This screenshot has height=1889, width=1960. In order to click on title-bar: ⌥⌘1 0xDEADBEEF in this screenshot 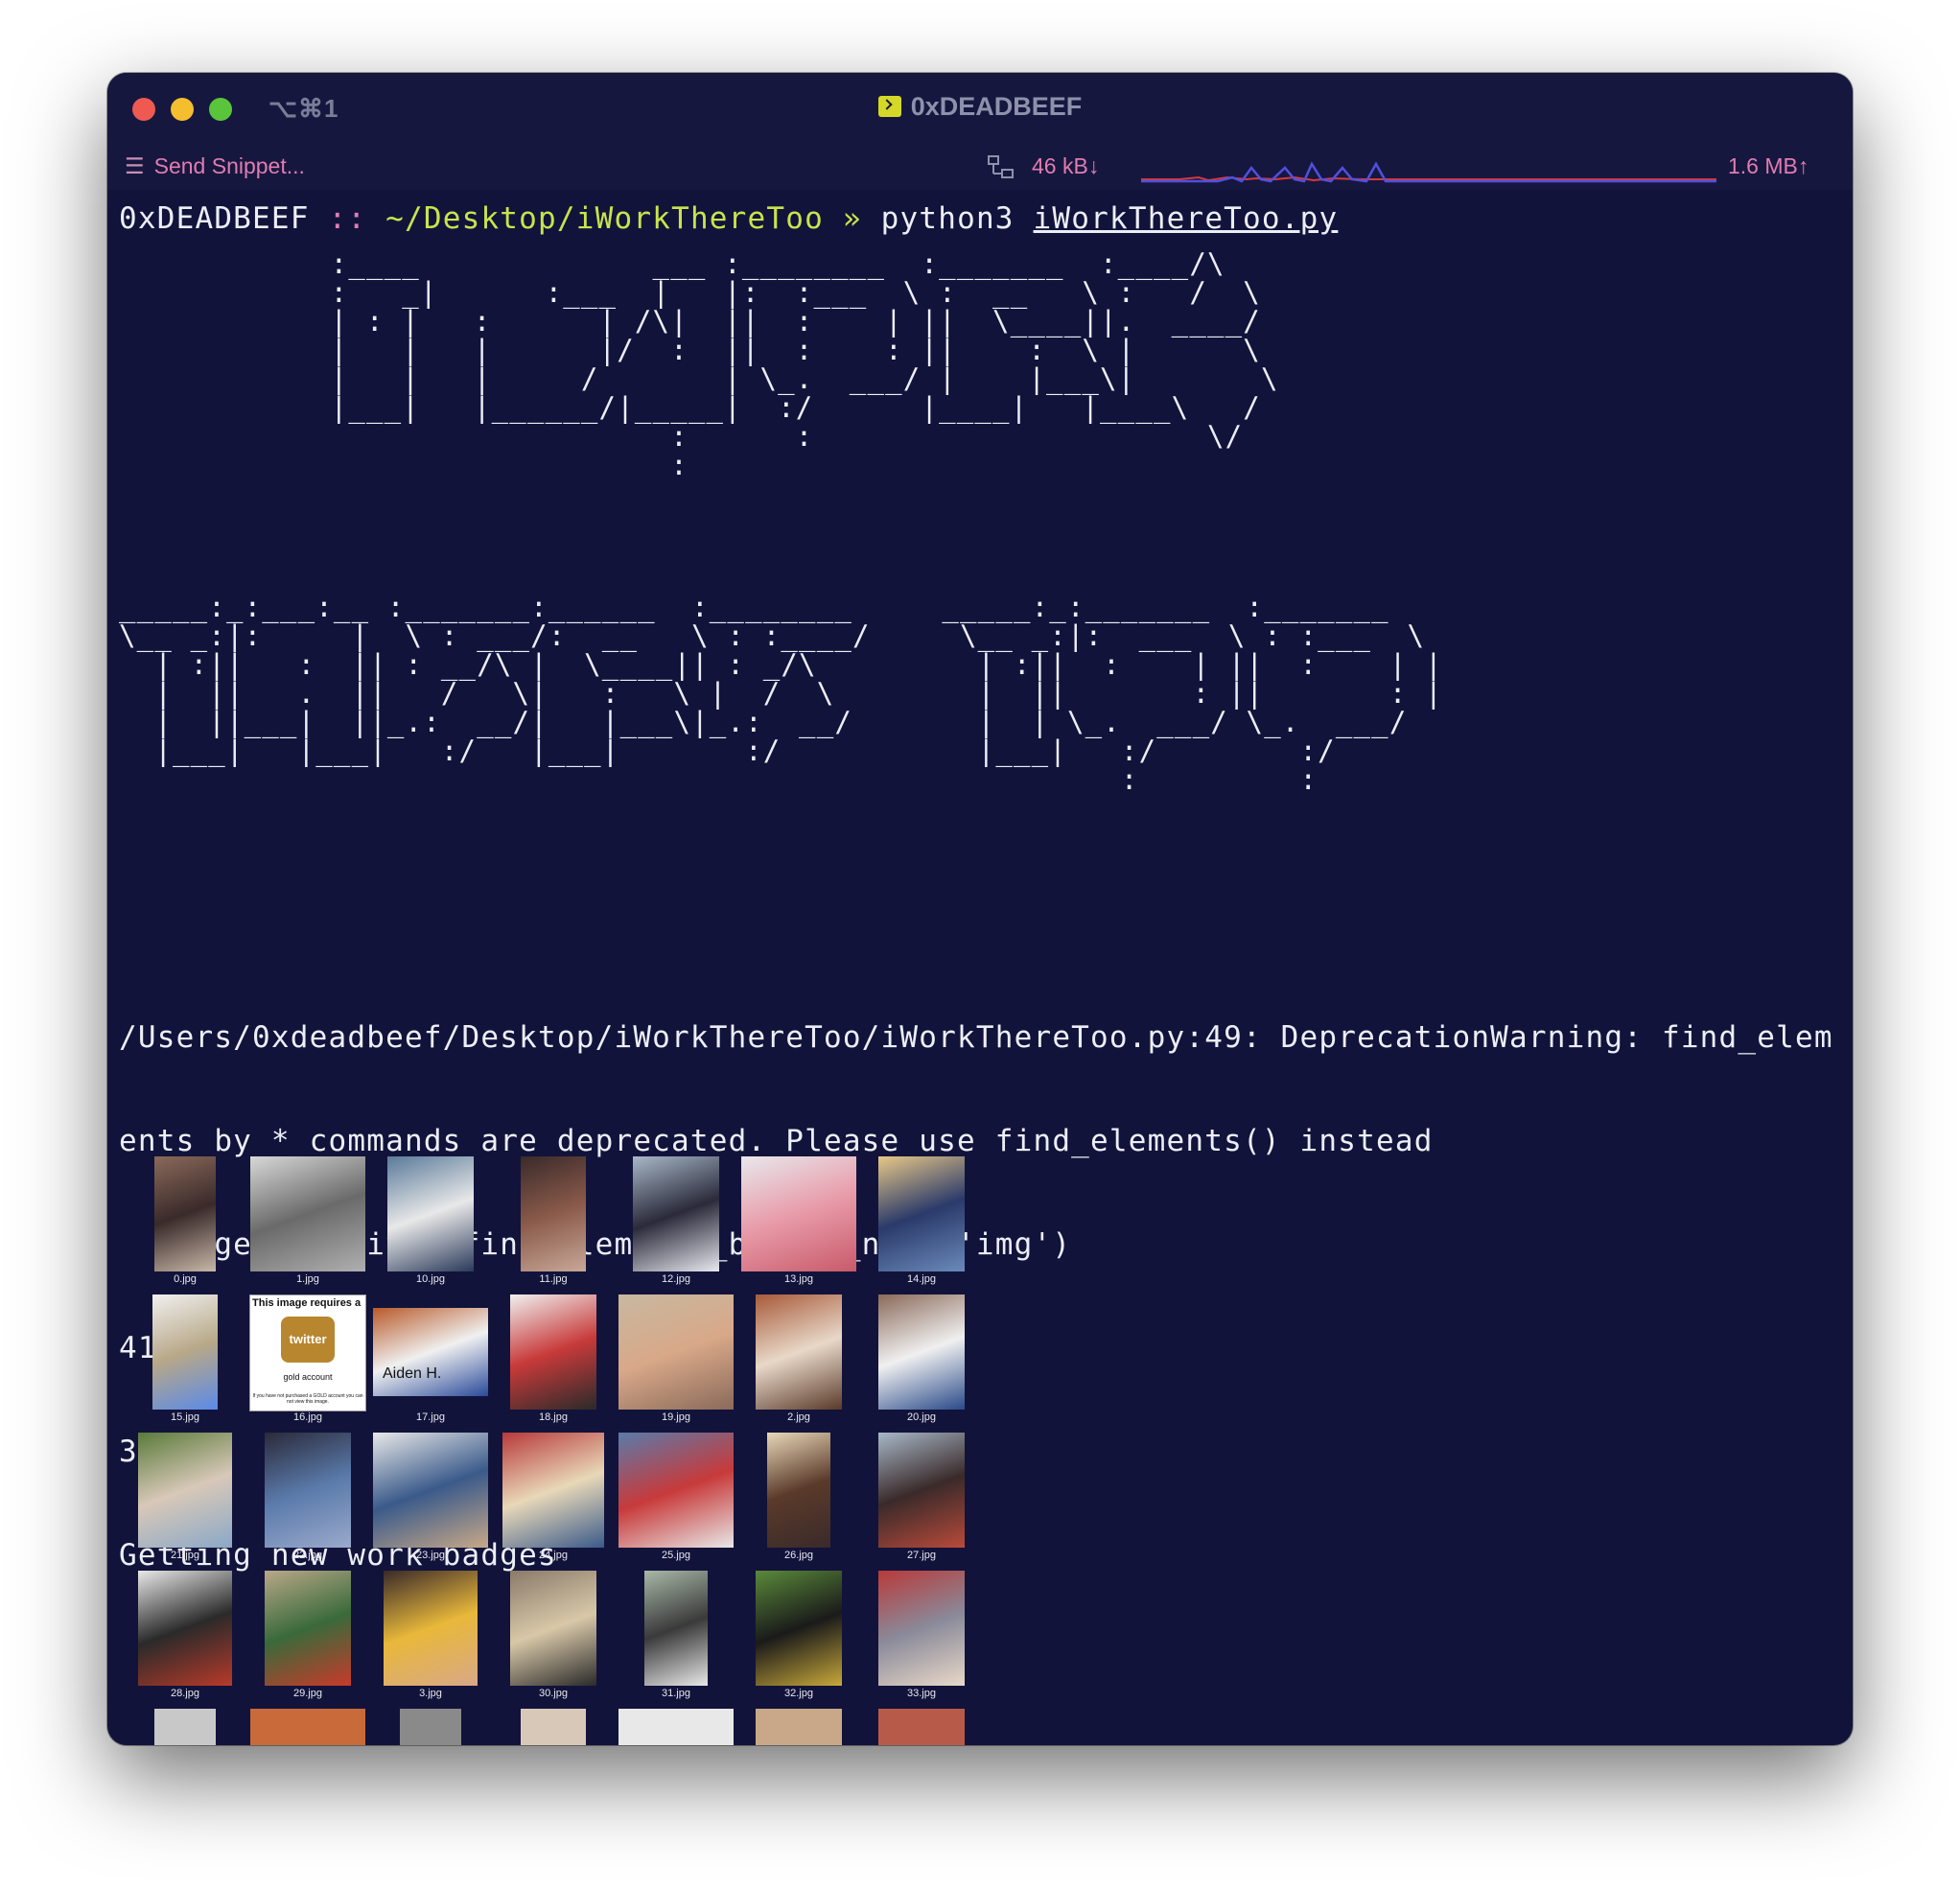, I will do `click(980, 109)`.